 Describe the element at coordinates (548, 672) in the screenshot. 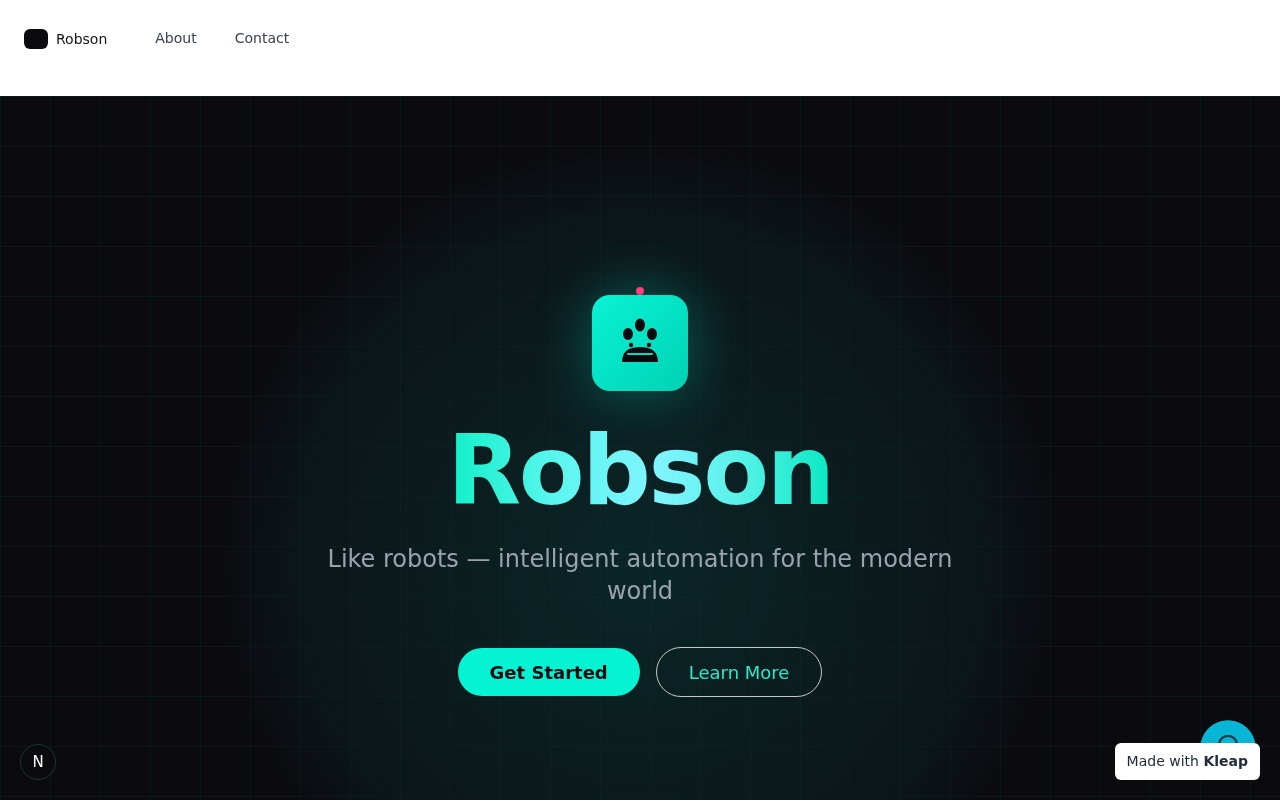

I see `get-started-button: Get Started` at that location.